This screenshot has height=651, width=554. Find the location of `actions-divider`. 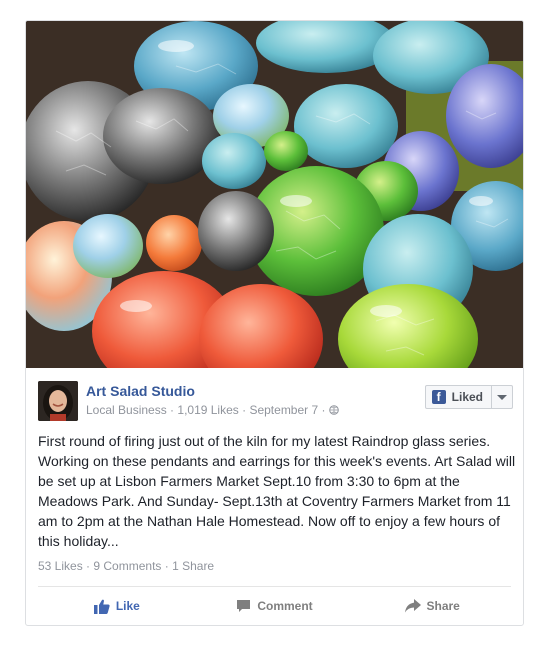

actions-divider is located at coordinates (274, 586).